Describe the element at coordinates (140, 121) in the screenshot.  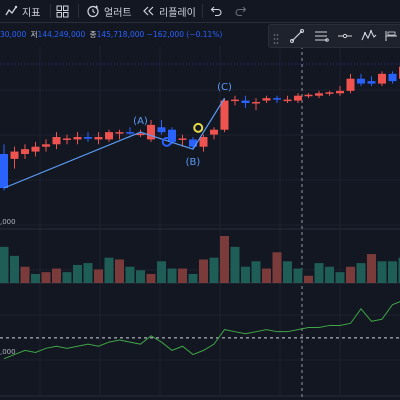
I see `wave-label: (A)` at that location.